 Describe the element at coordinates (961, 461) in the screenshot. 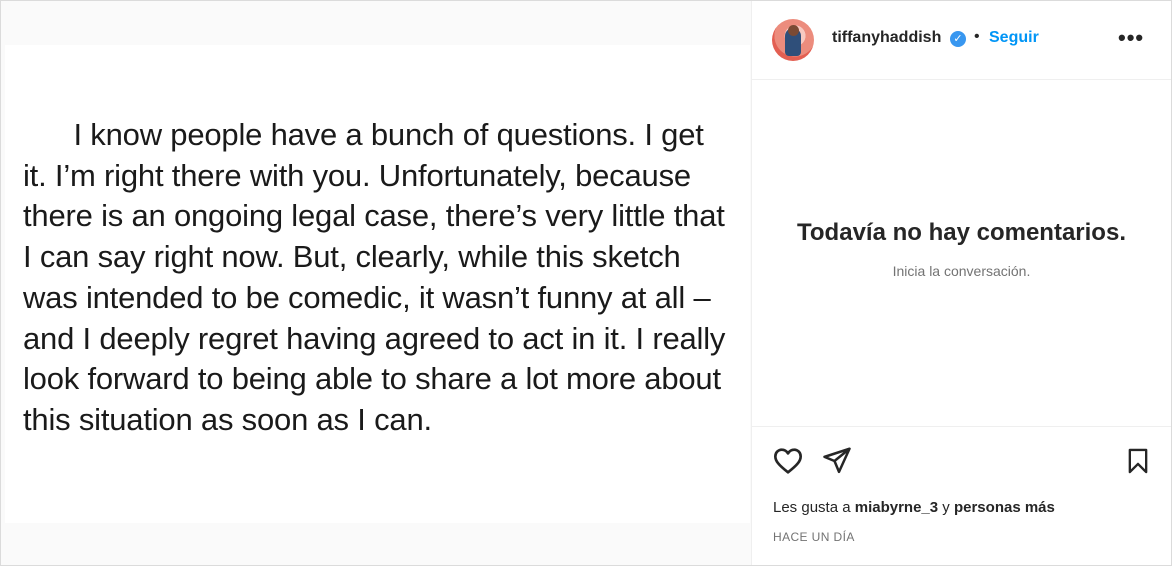

I see `action-bar` at that location.